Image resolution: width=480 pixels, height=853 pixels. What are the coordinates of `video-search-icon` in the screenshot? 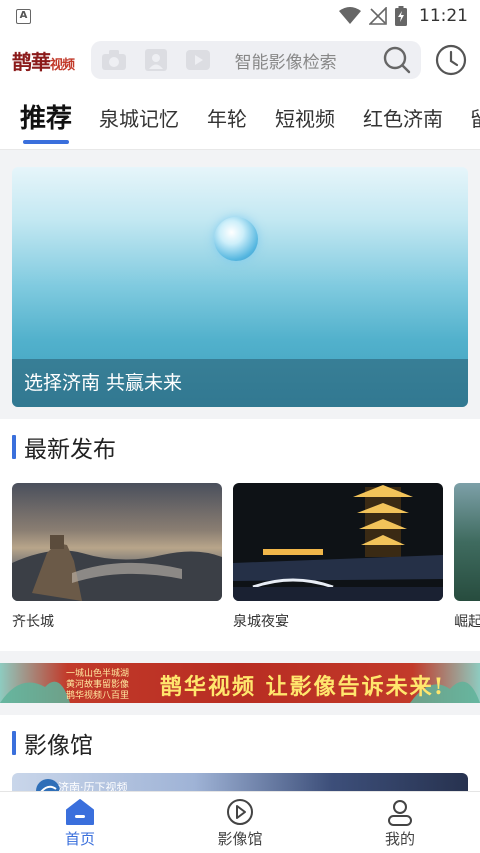 It's located at (198, 60).